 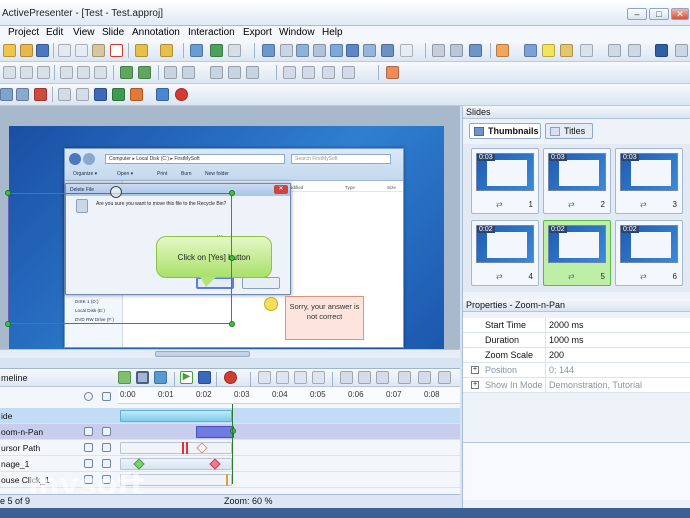 What do you see at coordinates (681, 50) in the screenshot?
I see `more-icon` at bounding box center [681, 50].